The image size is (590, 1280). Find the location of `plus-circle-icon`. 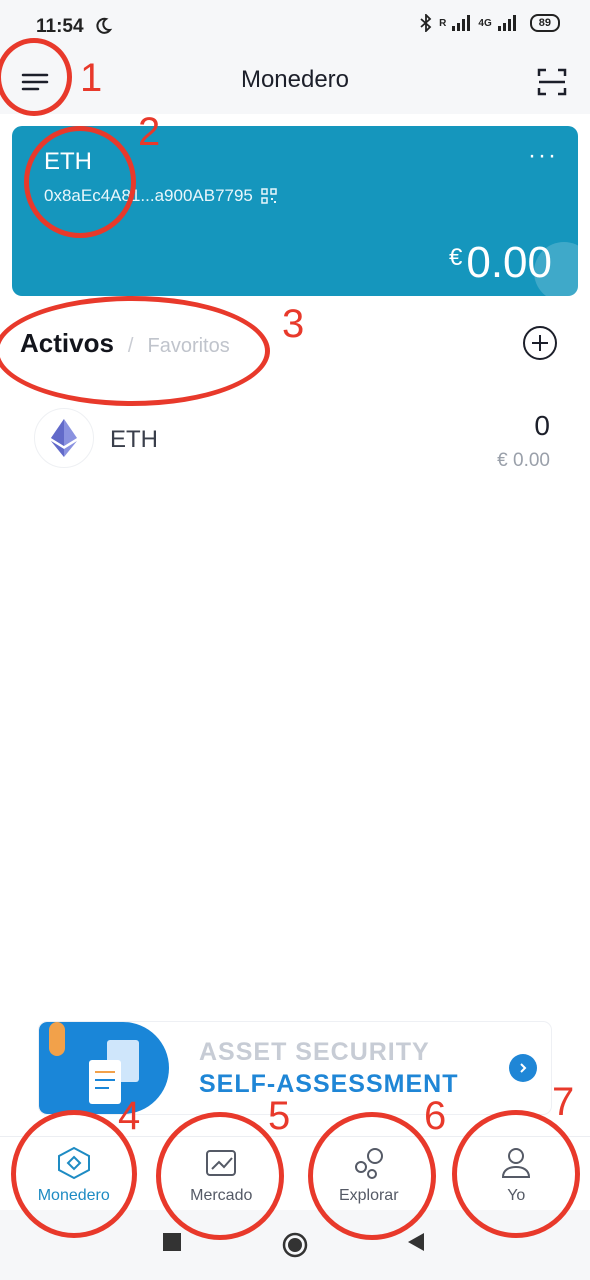

plus-circle-icon is located at coordinates (540, 343).